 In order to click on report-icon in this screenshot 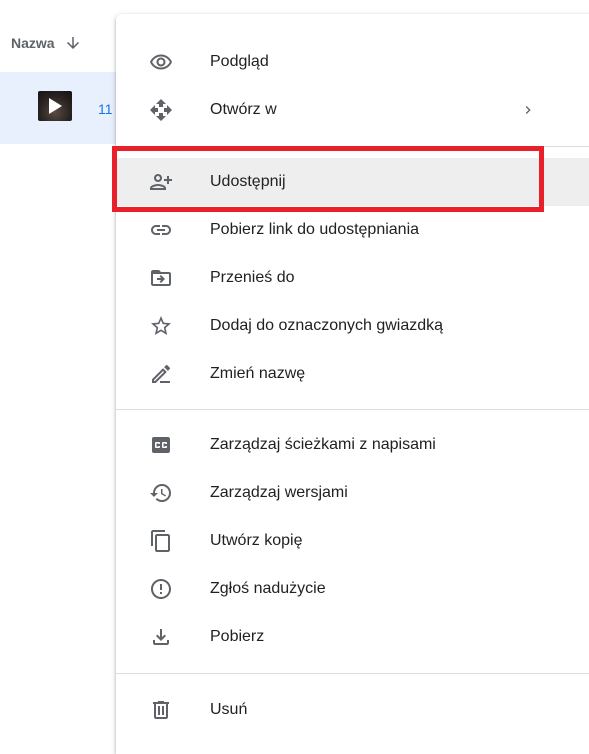, I will do `click(161, 589)`.